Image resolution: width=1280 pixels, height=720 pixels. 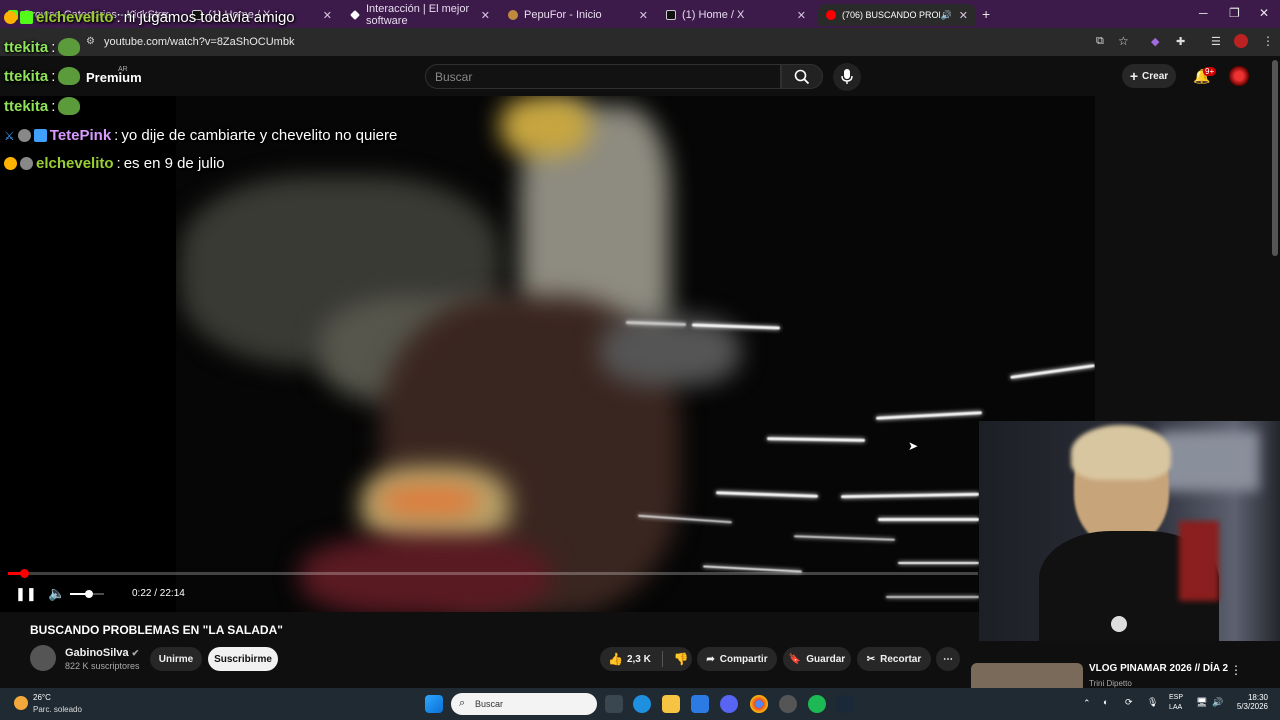 What do you see at coordinates (642, 704) in the screenshot?
I see `edge-icon` at bounding box center [642, 704].